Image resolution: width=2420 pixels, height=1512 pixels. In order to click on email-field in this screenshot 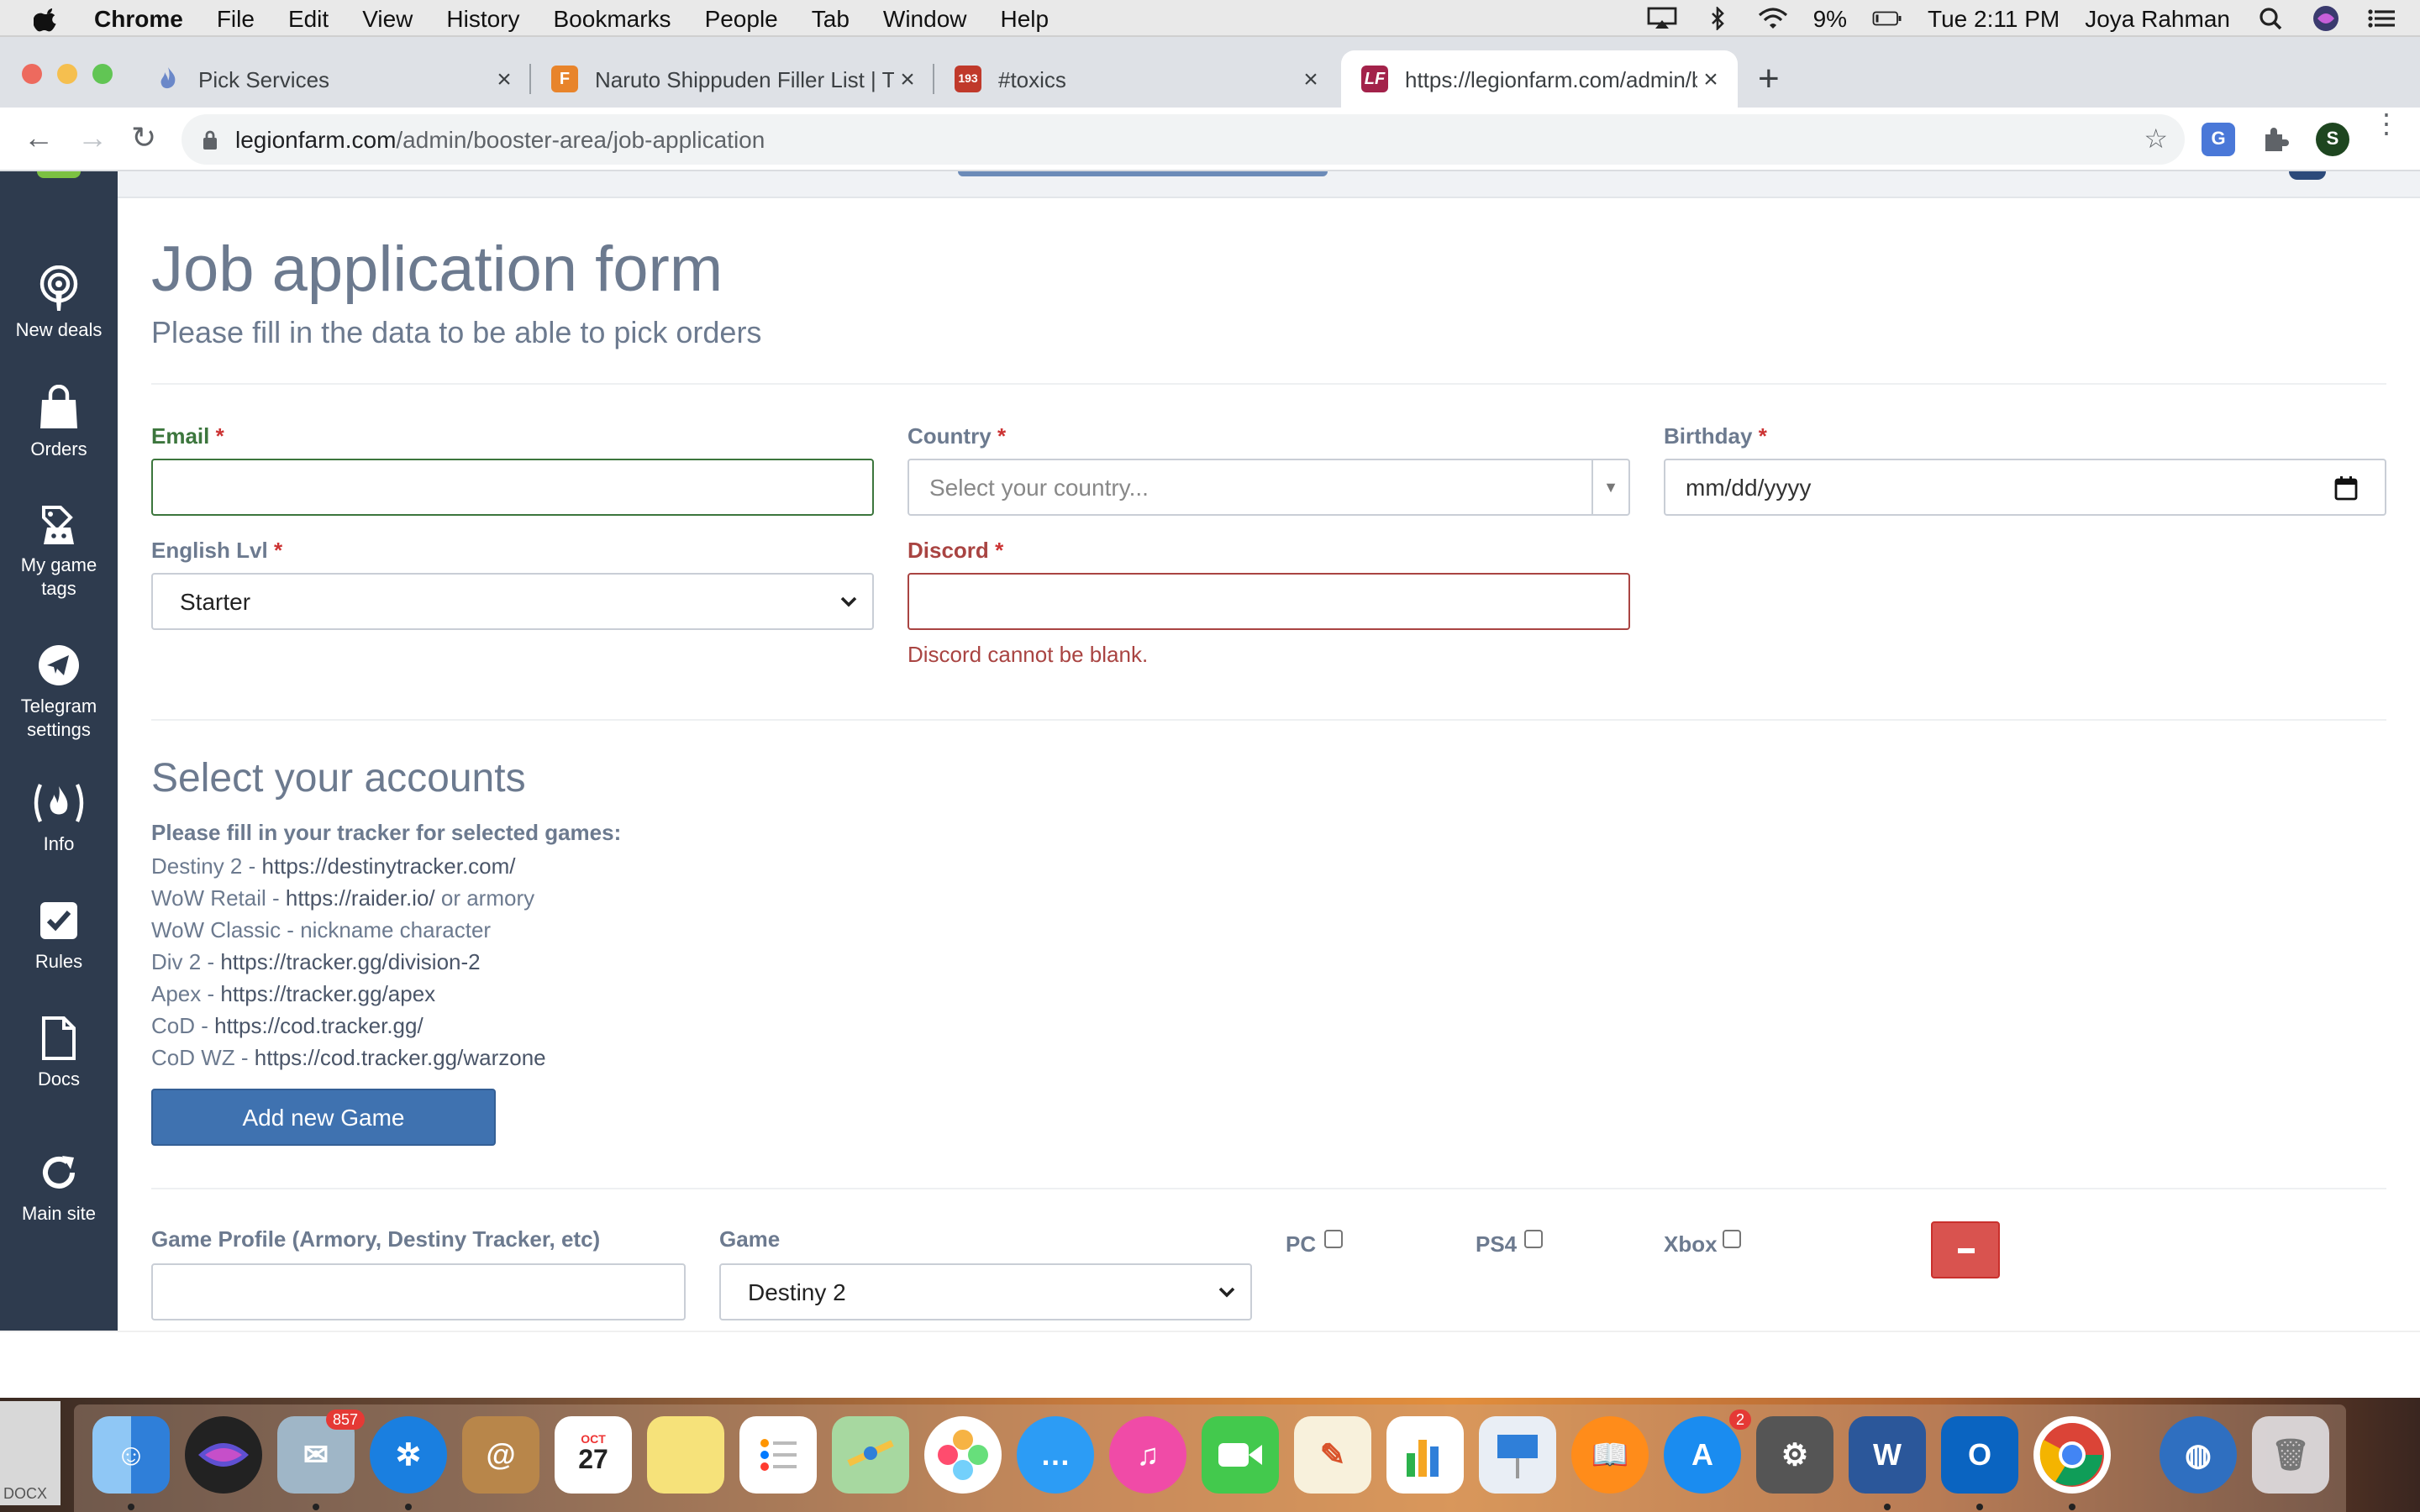, I will do `click(512, 487)`.